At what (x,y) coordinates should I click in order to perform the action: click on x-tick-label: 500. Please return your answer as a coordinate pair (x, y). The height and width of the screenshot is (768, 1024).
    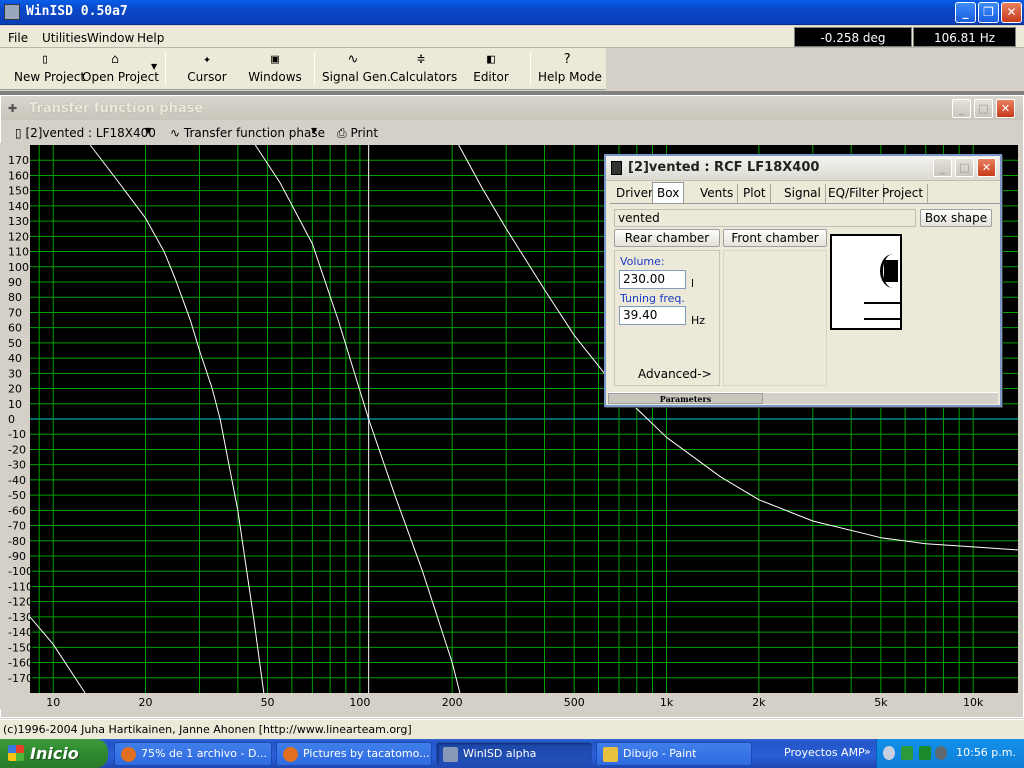
    Looking at the image, I should click on (574, 702).